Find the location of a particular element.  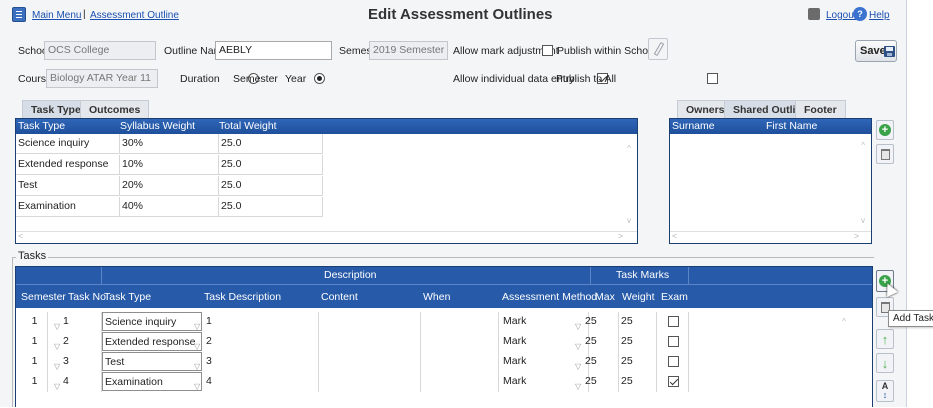

task-type-cell: Extended response is located at coordinates (68, 165).